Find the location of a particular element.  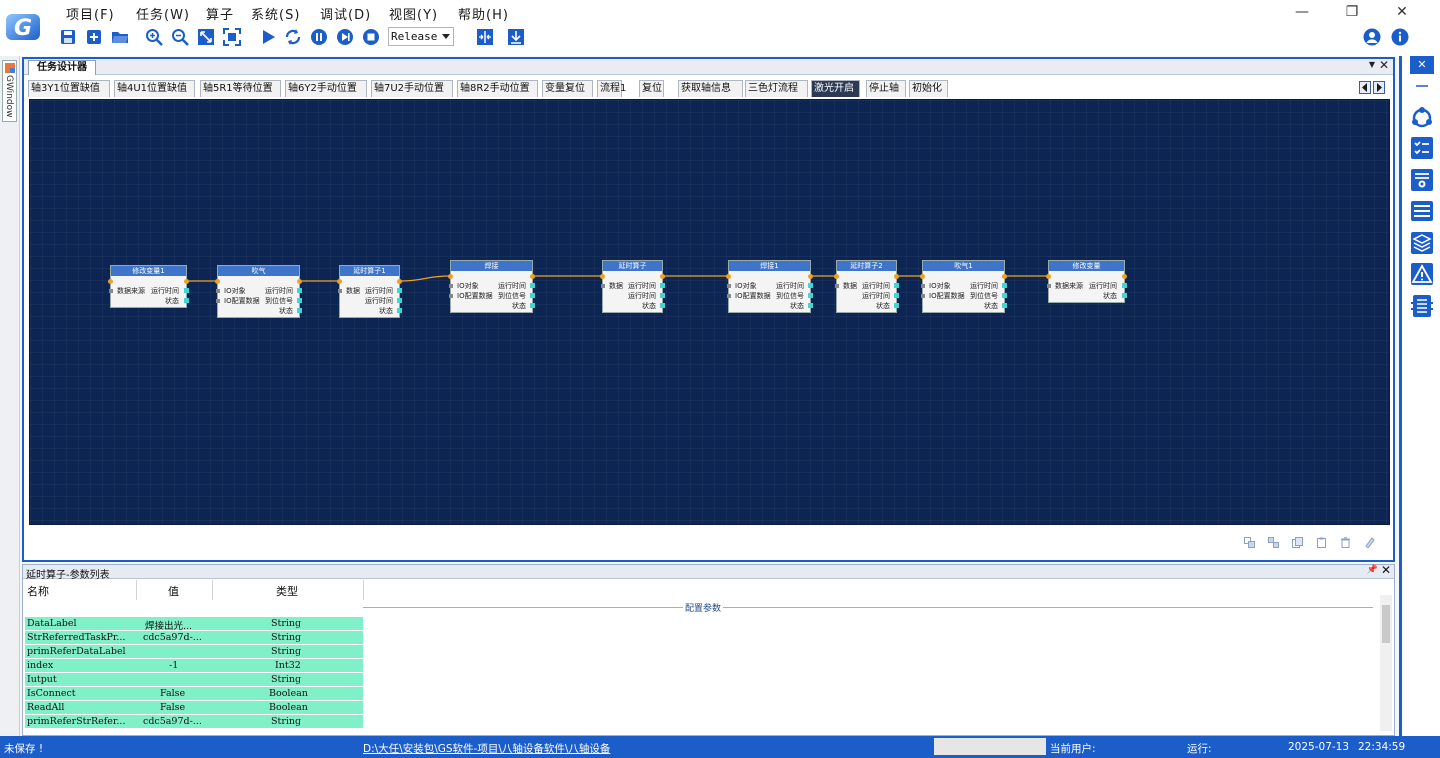

column-header-value: 值 is located at coordinates (173, 591).